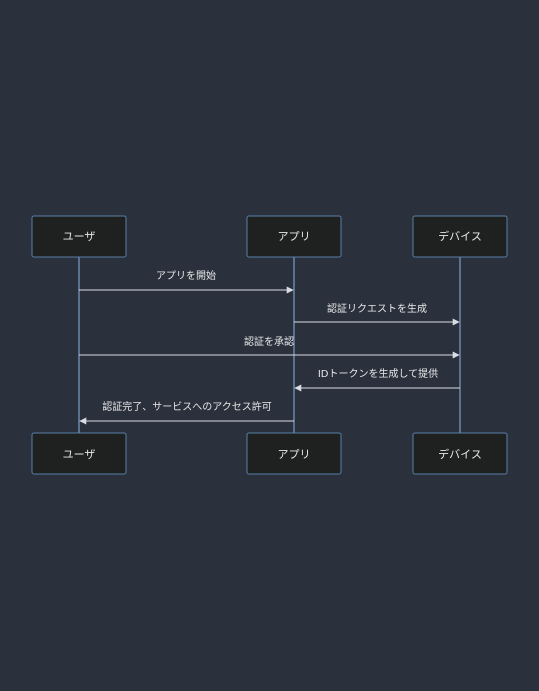 This screenshot has height=691, width=539. Describe the element at coordinates (186, 275) in the screenshot. I see `message-1-label: アプリを開始` at that location.